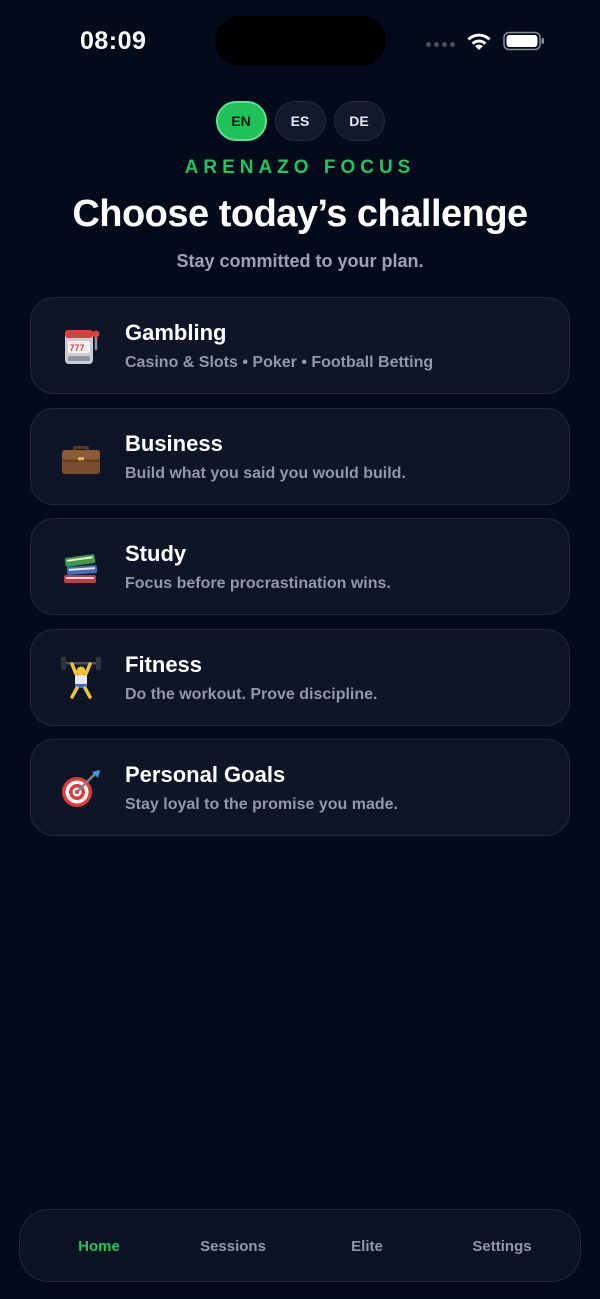 This screenshot has width=600, height=1299. What do you see at coordinates (523, 41) in the screenshot?
I see `battery-icon` at bounding box center [523, 41].